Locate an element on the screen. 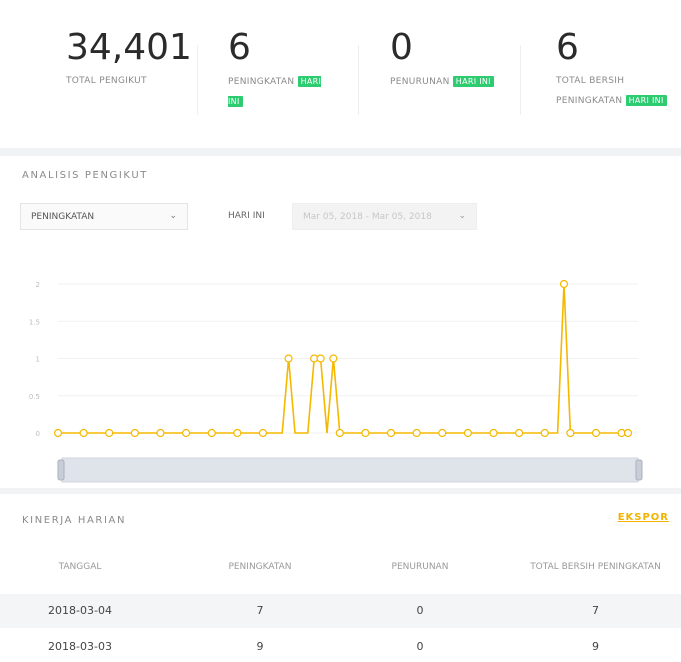 The height and width of the screenshot is (662, 681). column-header-decrease: PENURUNAN is located at coordinates (420, 567).